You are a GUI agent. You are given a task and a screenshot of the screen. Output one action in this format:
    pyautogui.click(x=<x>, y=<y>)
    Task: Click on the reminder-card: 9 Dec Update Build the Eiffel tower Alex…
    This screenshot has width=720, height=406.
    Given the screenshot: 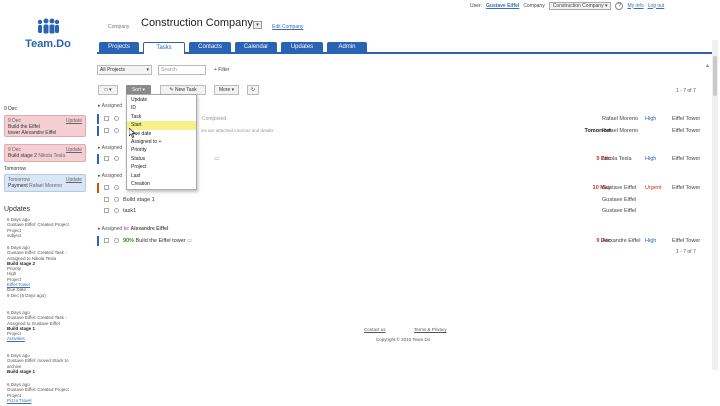 What is the action you would take?
    pyautogui.click(x=45, y=126)
    